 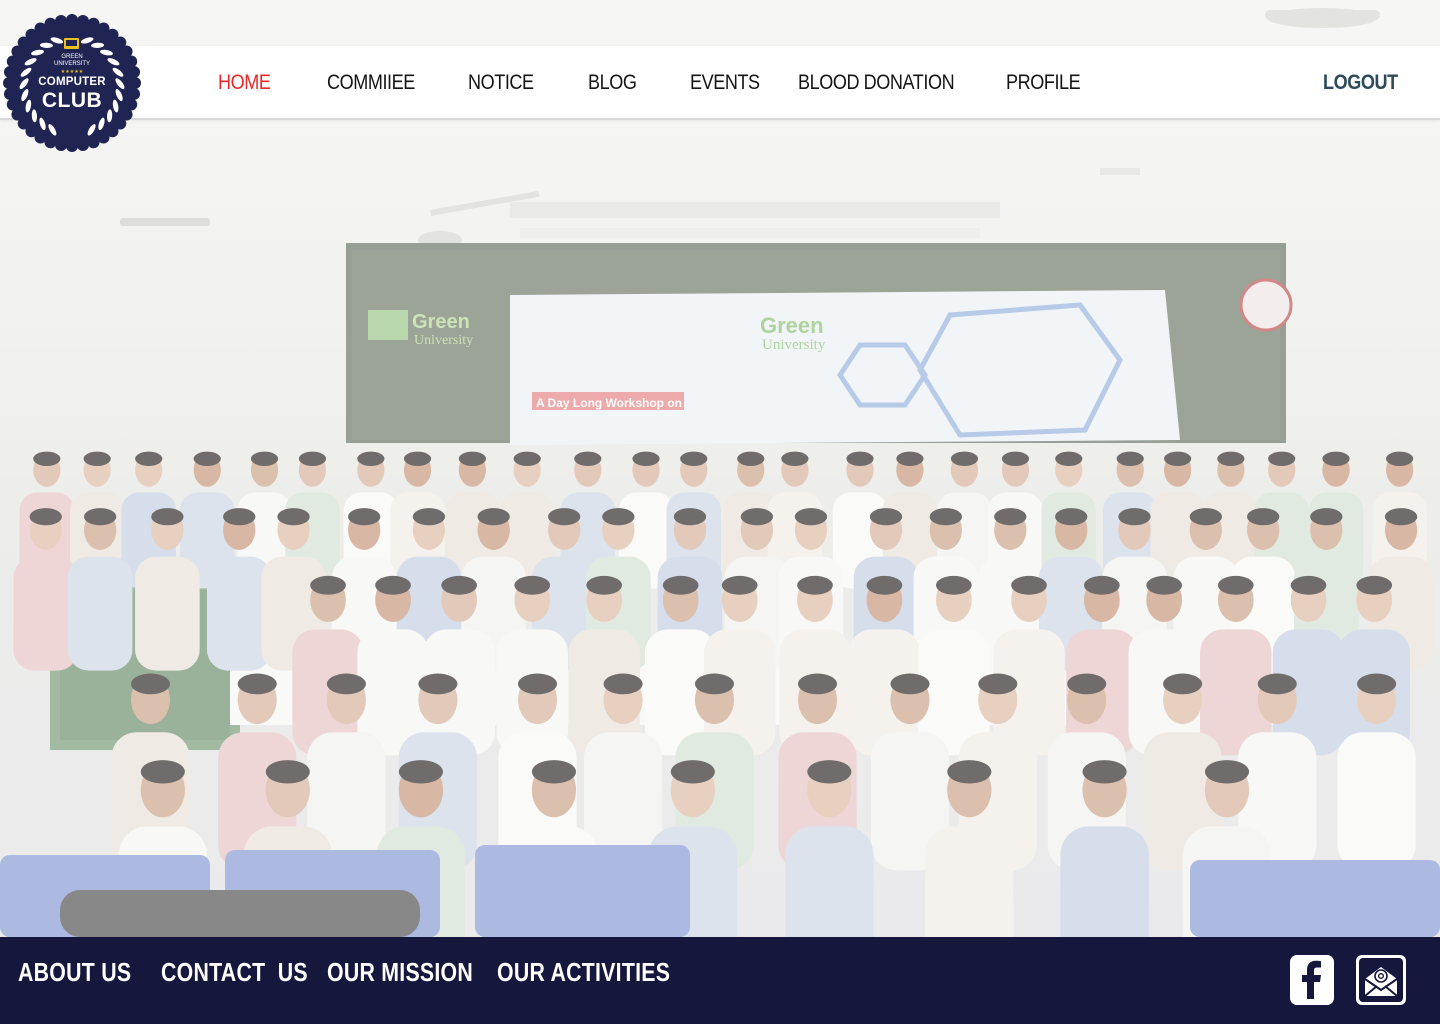 What do you see at coordinates (74, 972) in the screenshot?
I see `footer-about-us: ABOUT US` at bounding box center [74, 972].